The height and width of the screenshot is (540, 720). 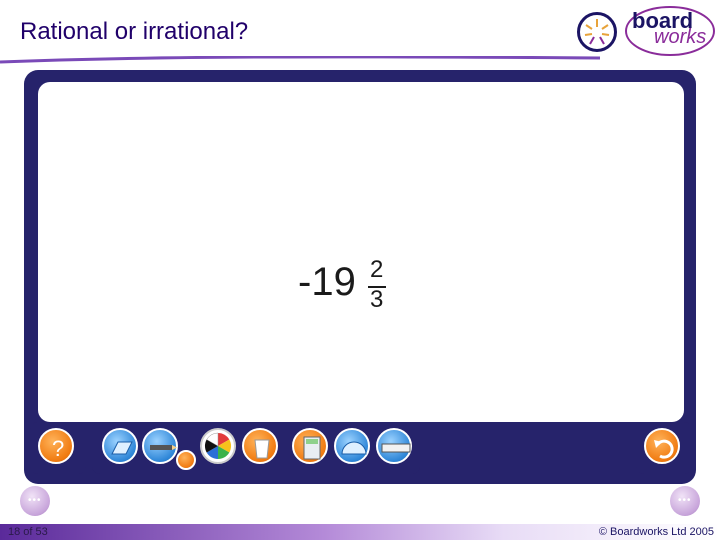 What do you see at coordinates (377, 299) in the screenshot?
I see `fraction-denominator: 3` at bounding box center [377, 299].